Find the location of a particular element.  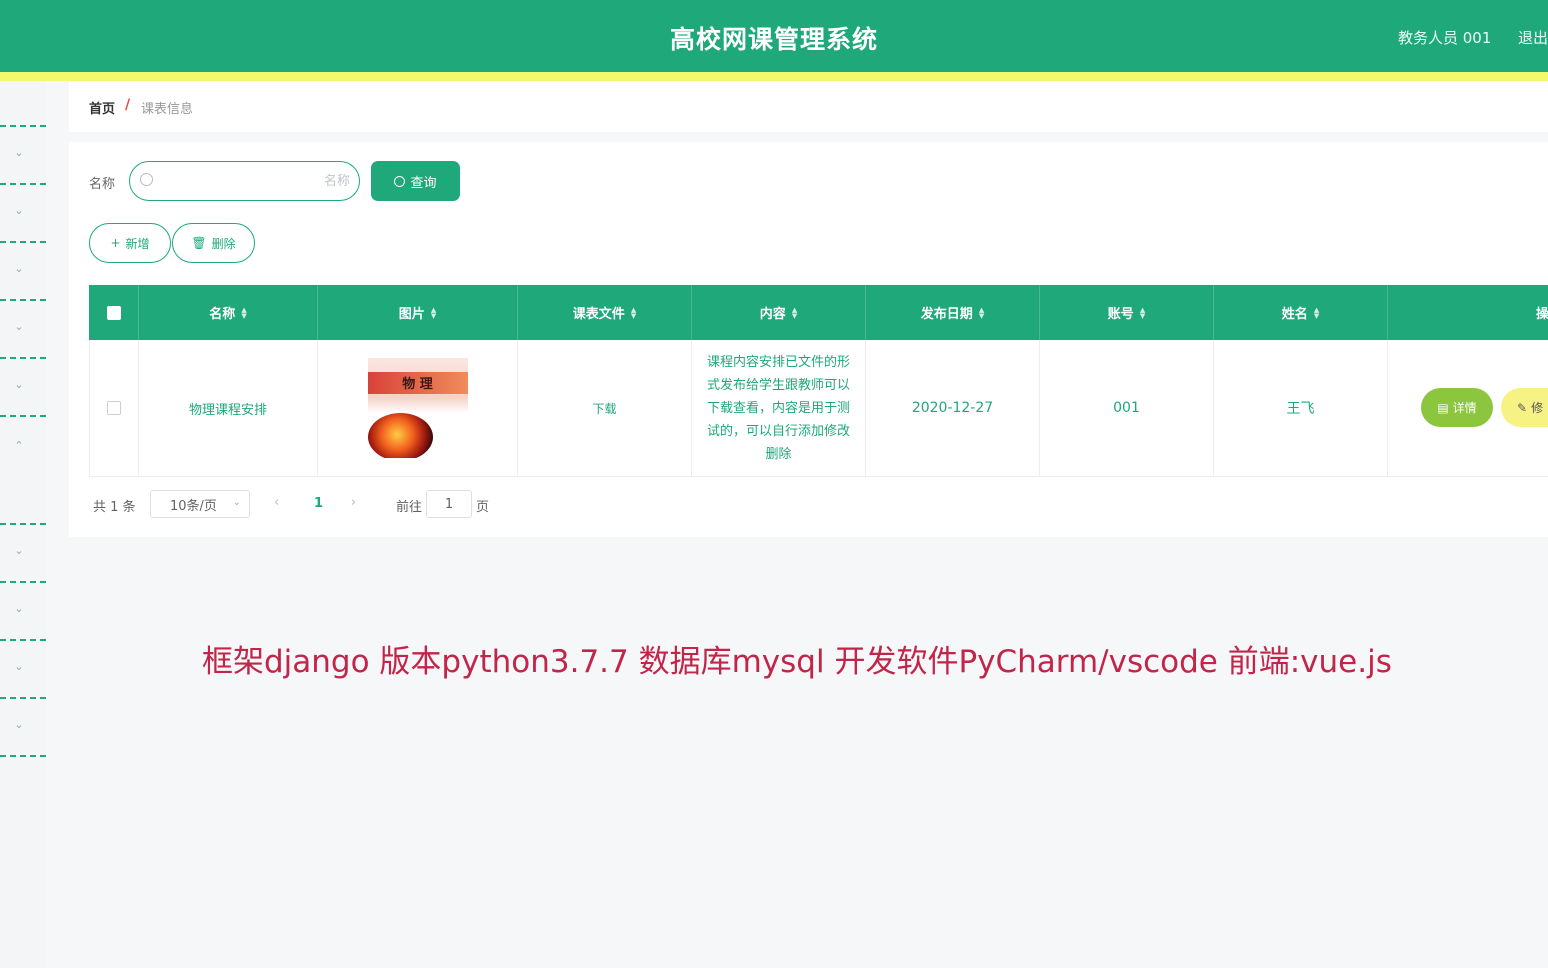

search-field is located at coordinates (244, 181).